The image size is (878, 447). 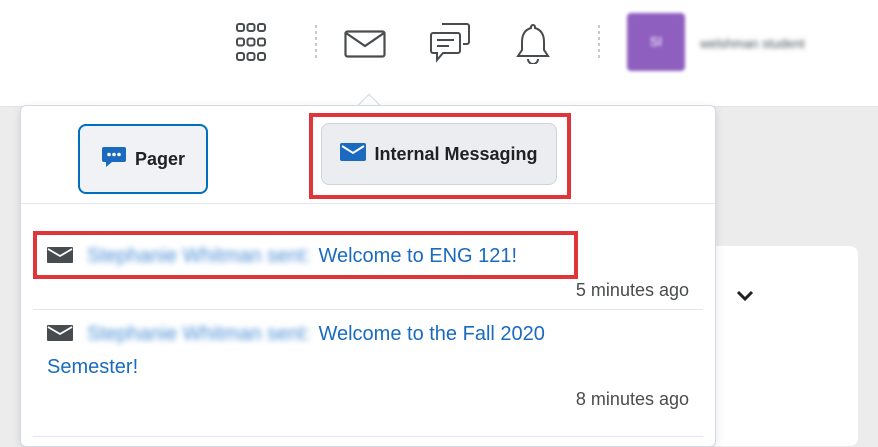 I want to click on message-subject-link: Welcome to ENG 121!, so click(x=417, y=256).